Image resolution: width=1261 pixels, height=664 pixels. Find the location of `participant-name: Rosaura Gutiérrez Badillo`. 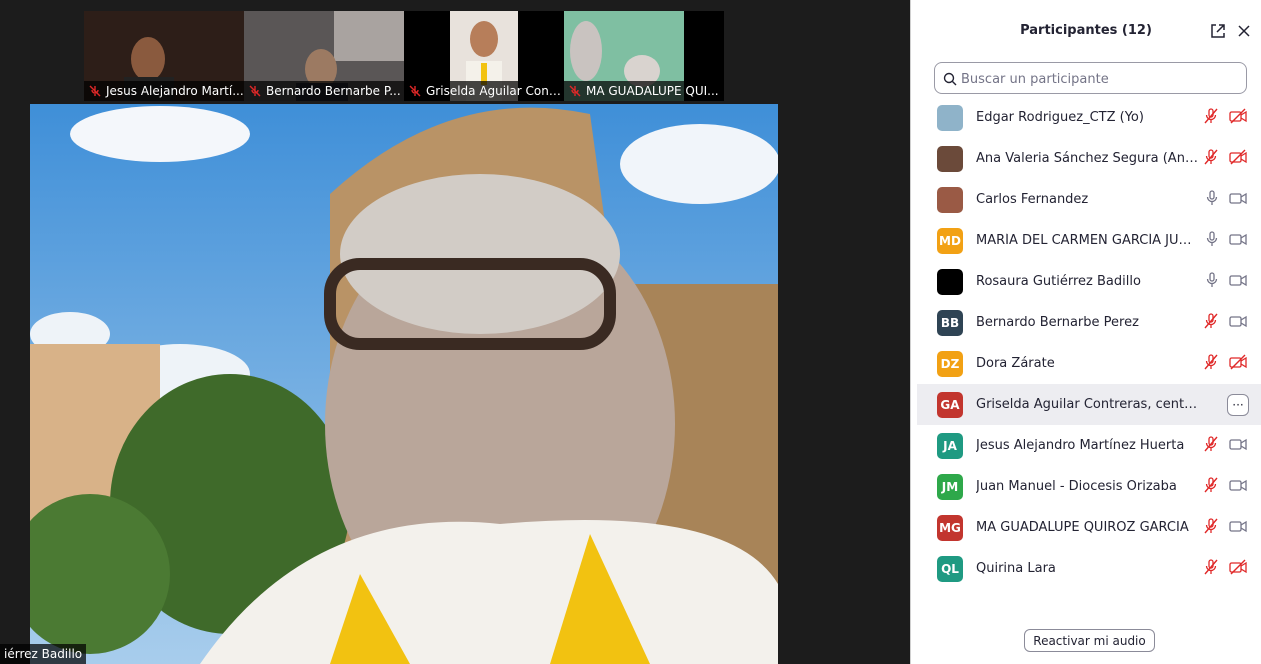

participant-name: Rosaura Gutiérrez Badillo is located at coordinates (1058, 281).